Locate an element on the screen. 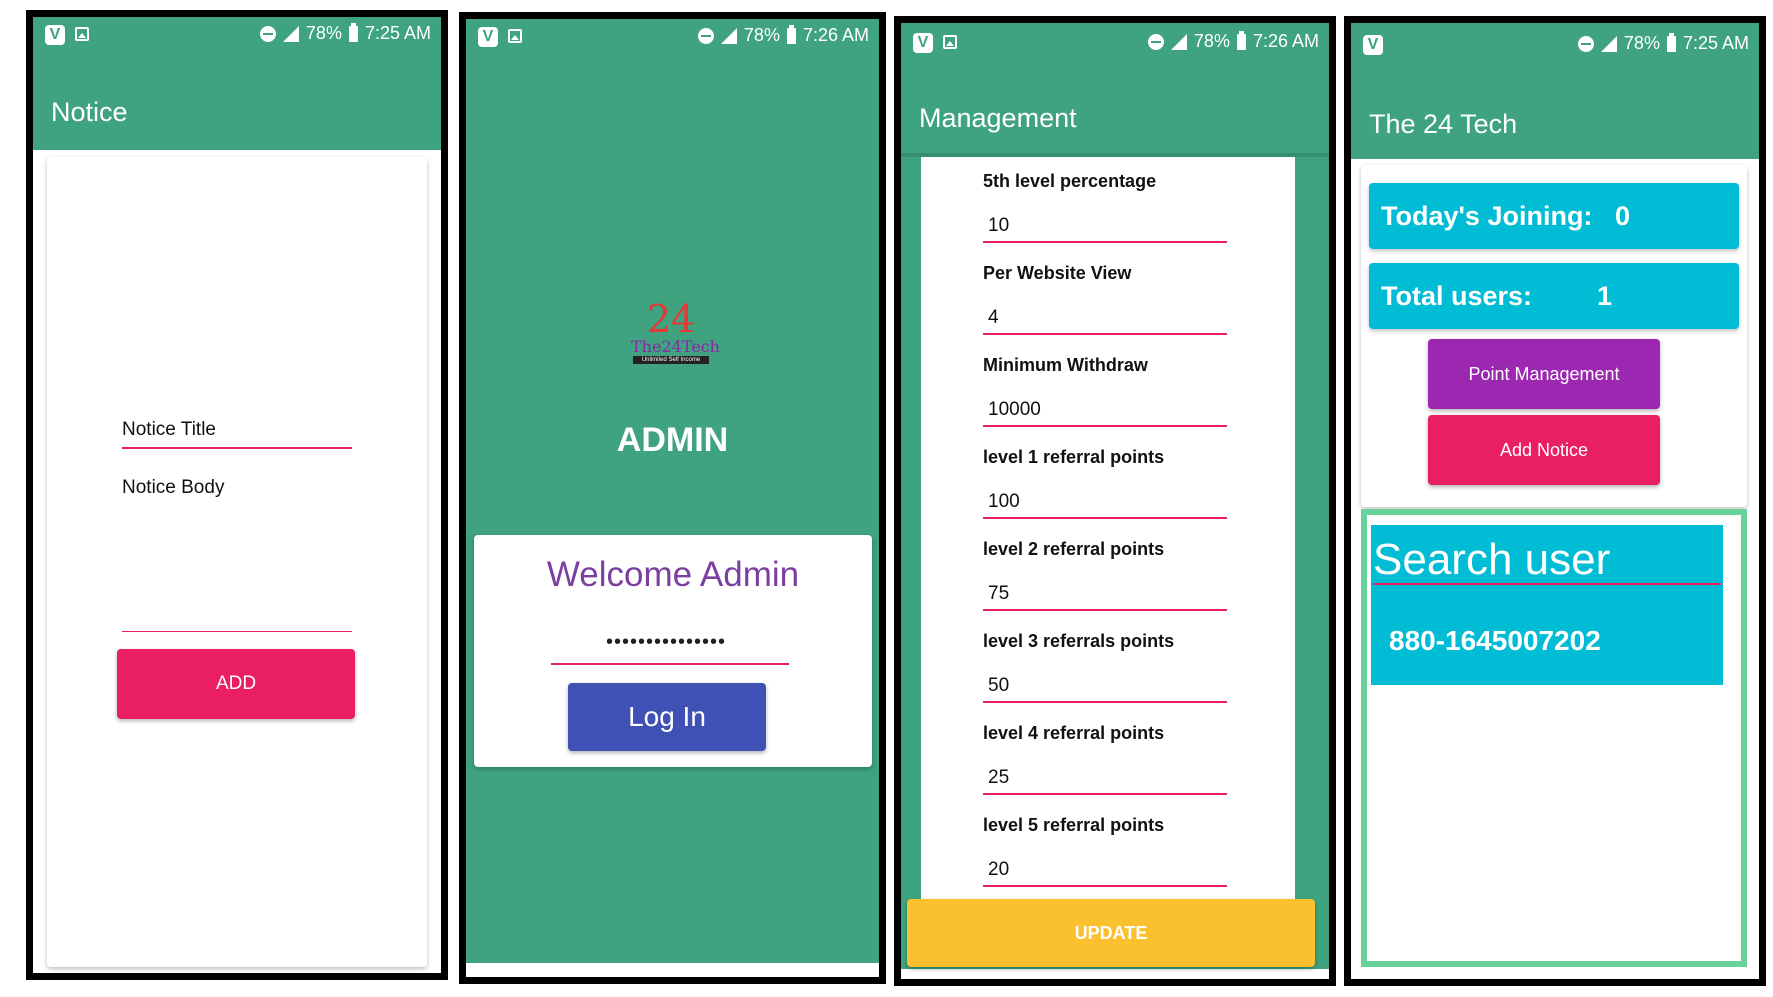 Image resolution: width=1773 pixels, height=997 pixels. logo-number: 24 is located at coordinates (671, 319).